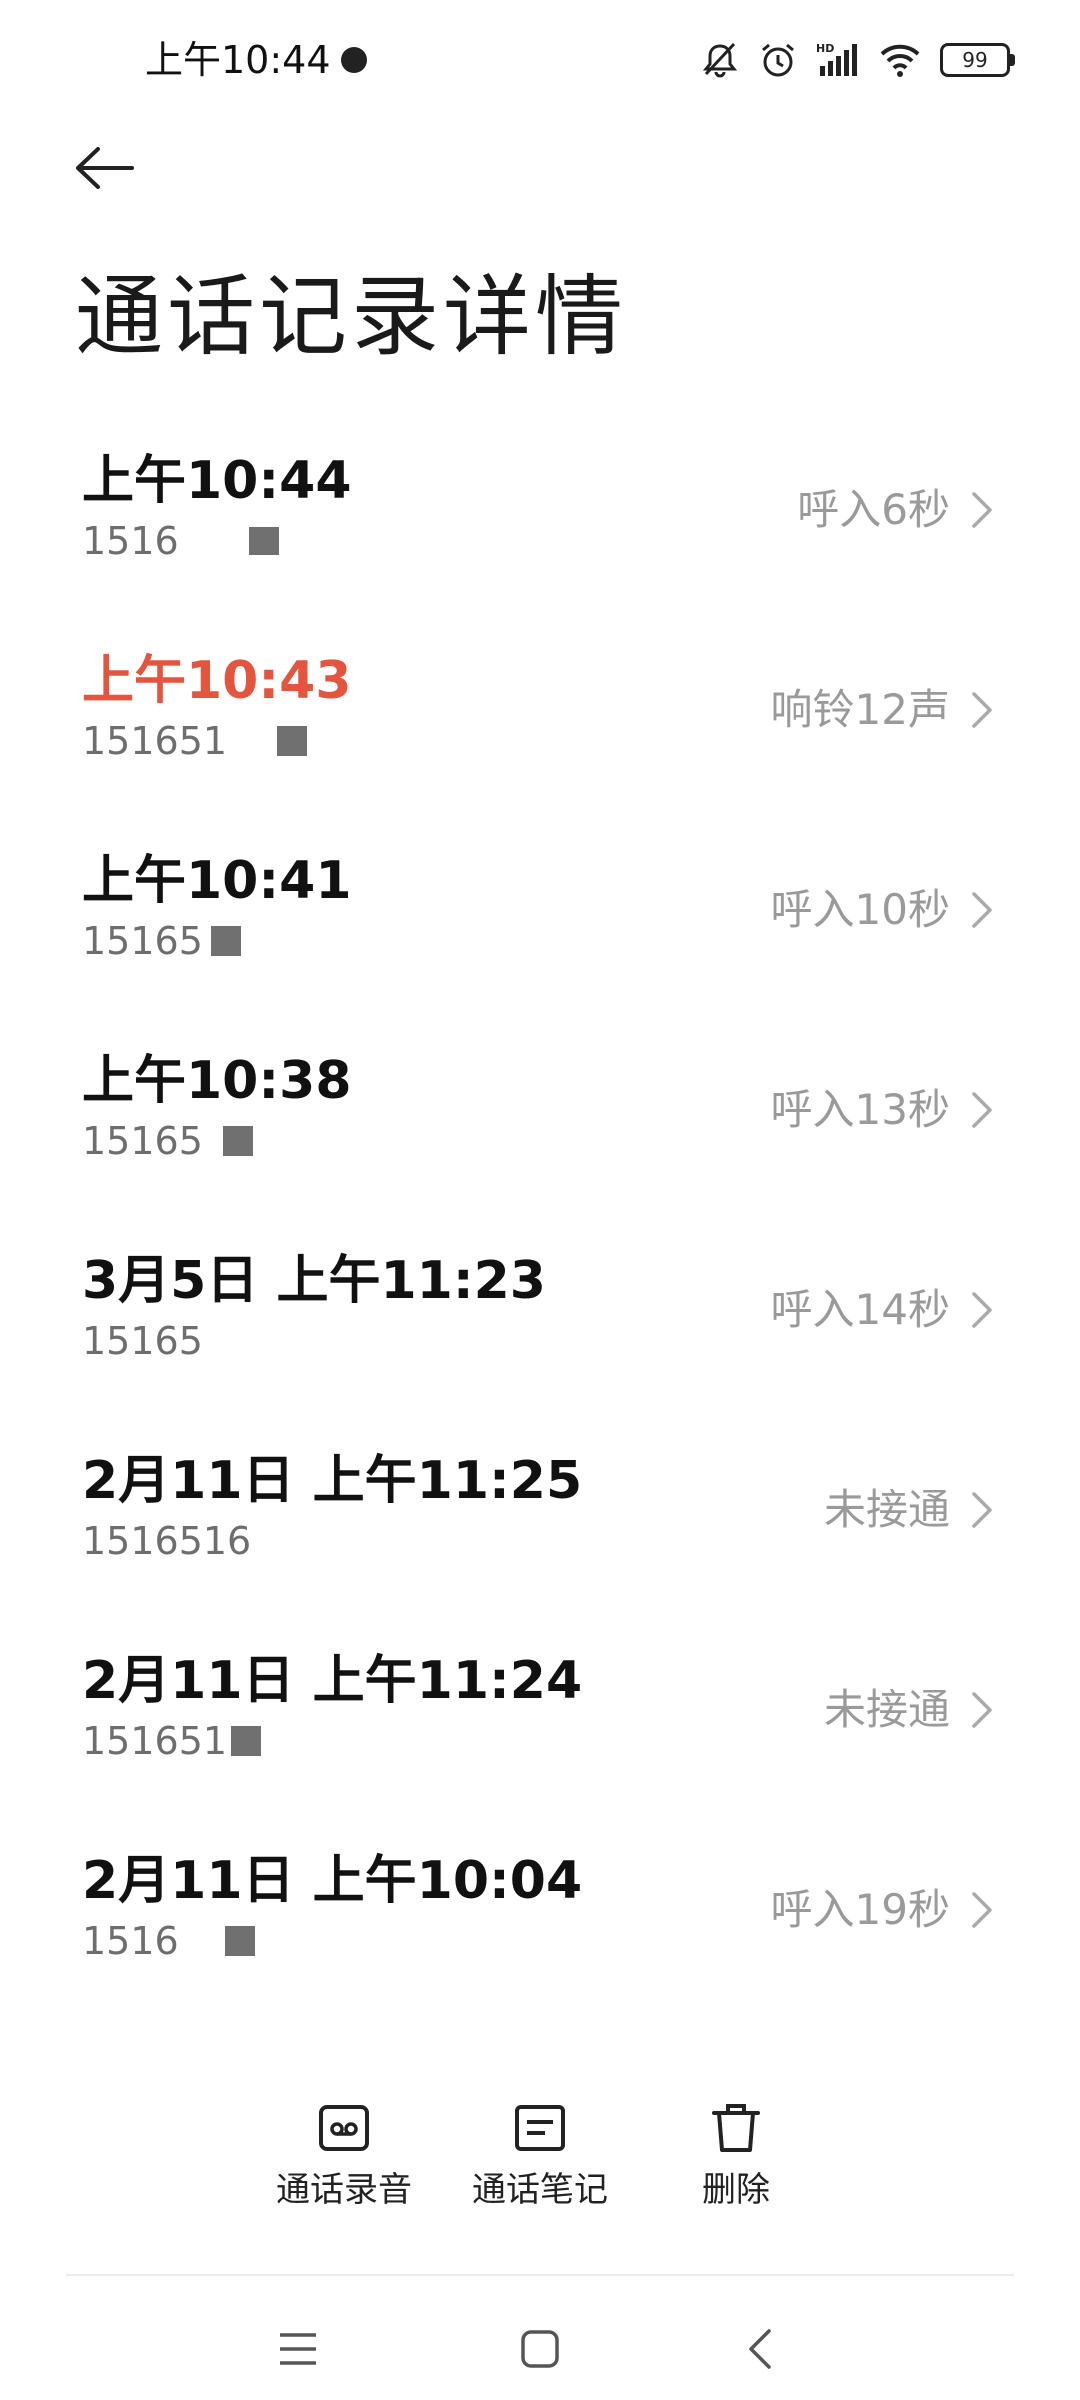 The image size is (1080, 2400). I want to click on call-record-row: 2月11日 上午10:04 1516 呼入19秒, so click(540, 1930).